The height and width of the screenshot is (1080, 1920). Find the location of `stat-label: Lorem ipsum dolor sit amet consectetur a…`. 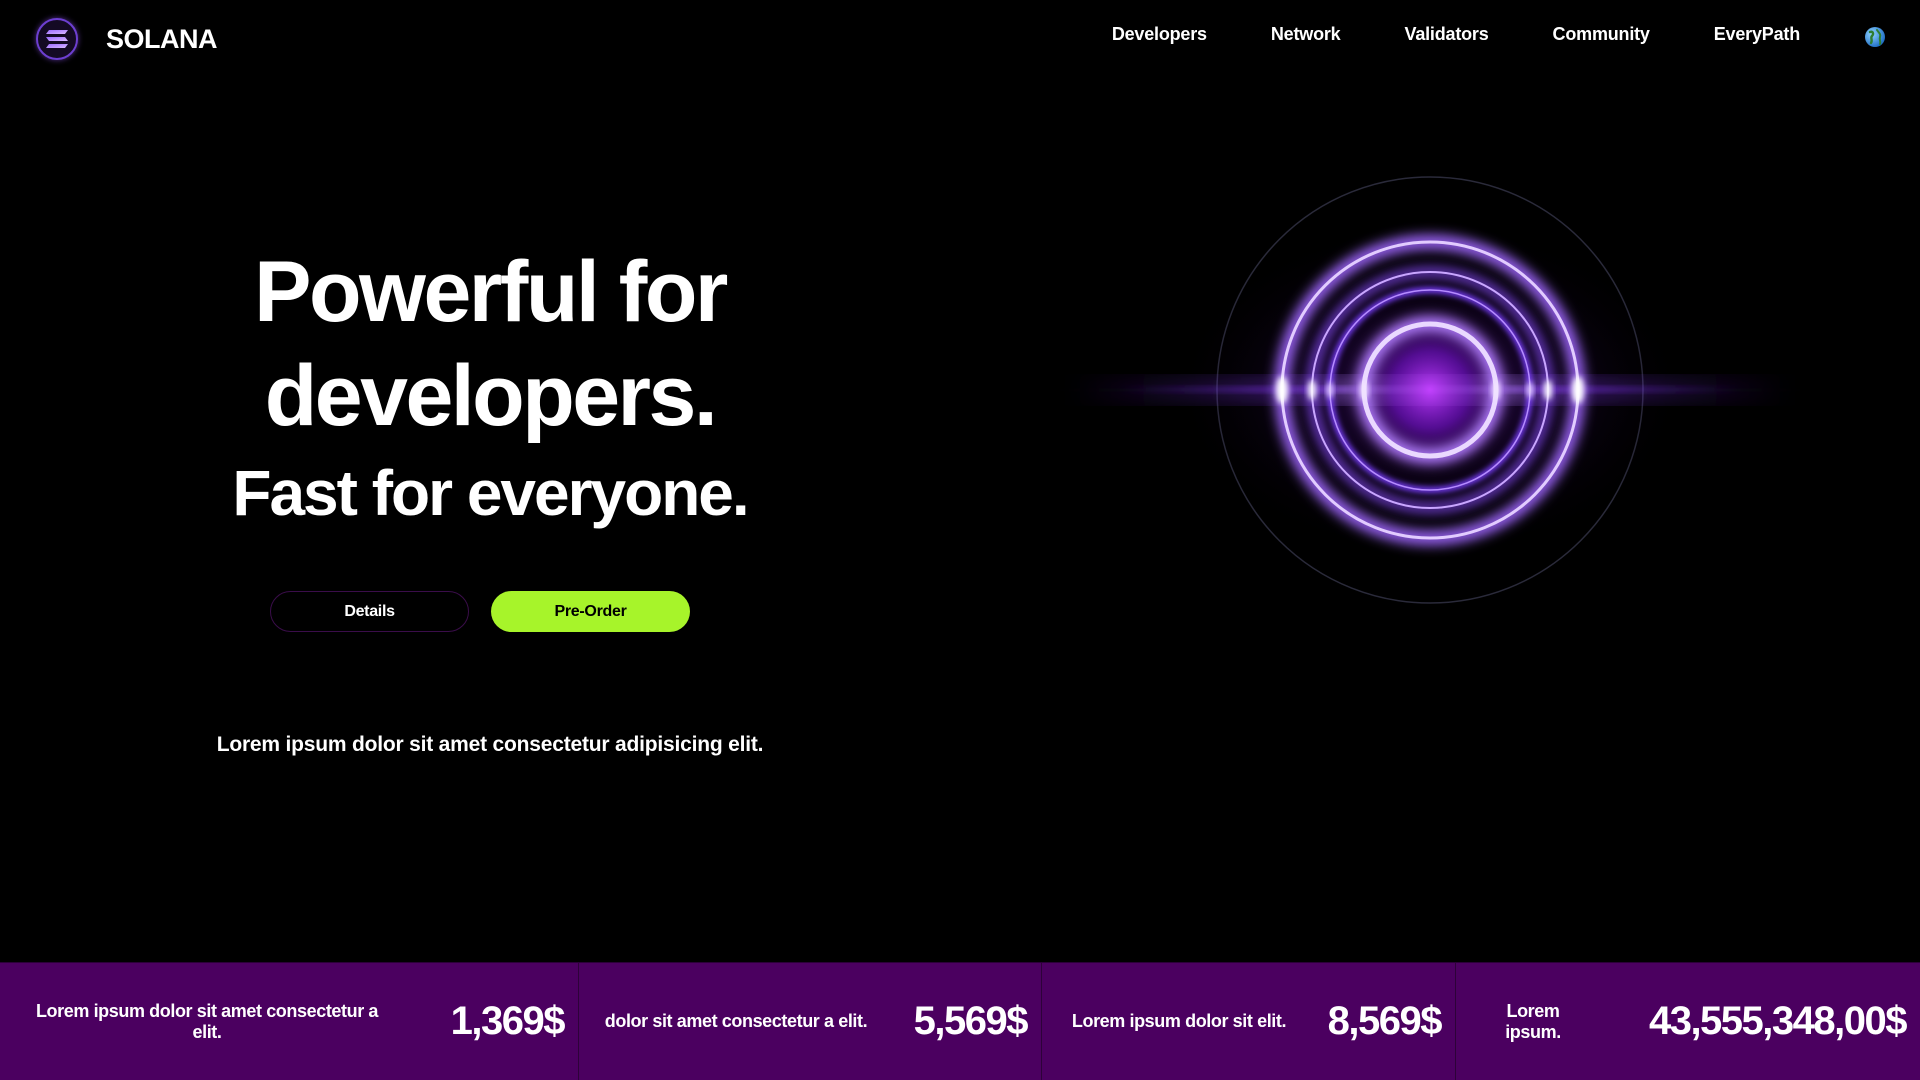

stat-label: Lorem ipsum dolor sit amet consectetur a… is located at coordinates (207, 1021).